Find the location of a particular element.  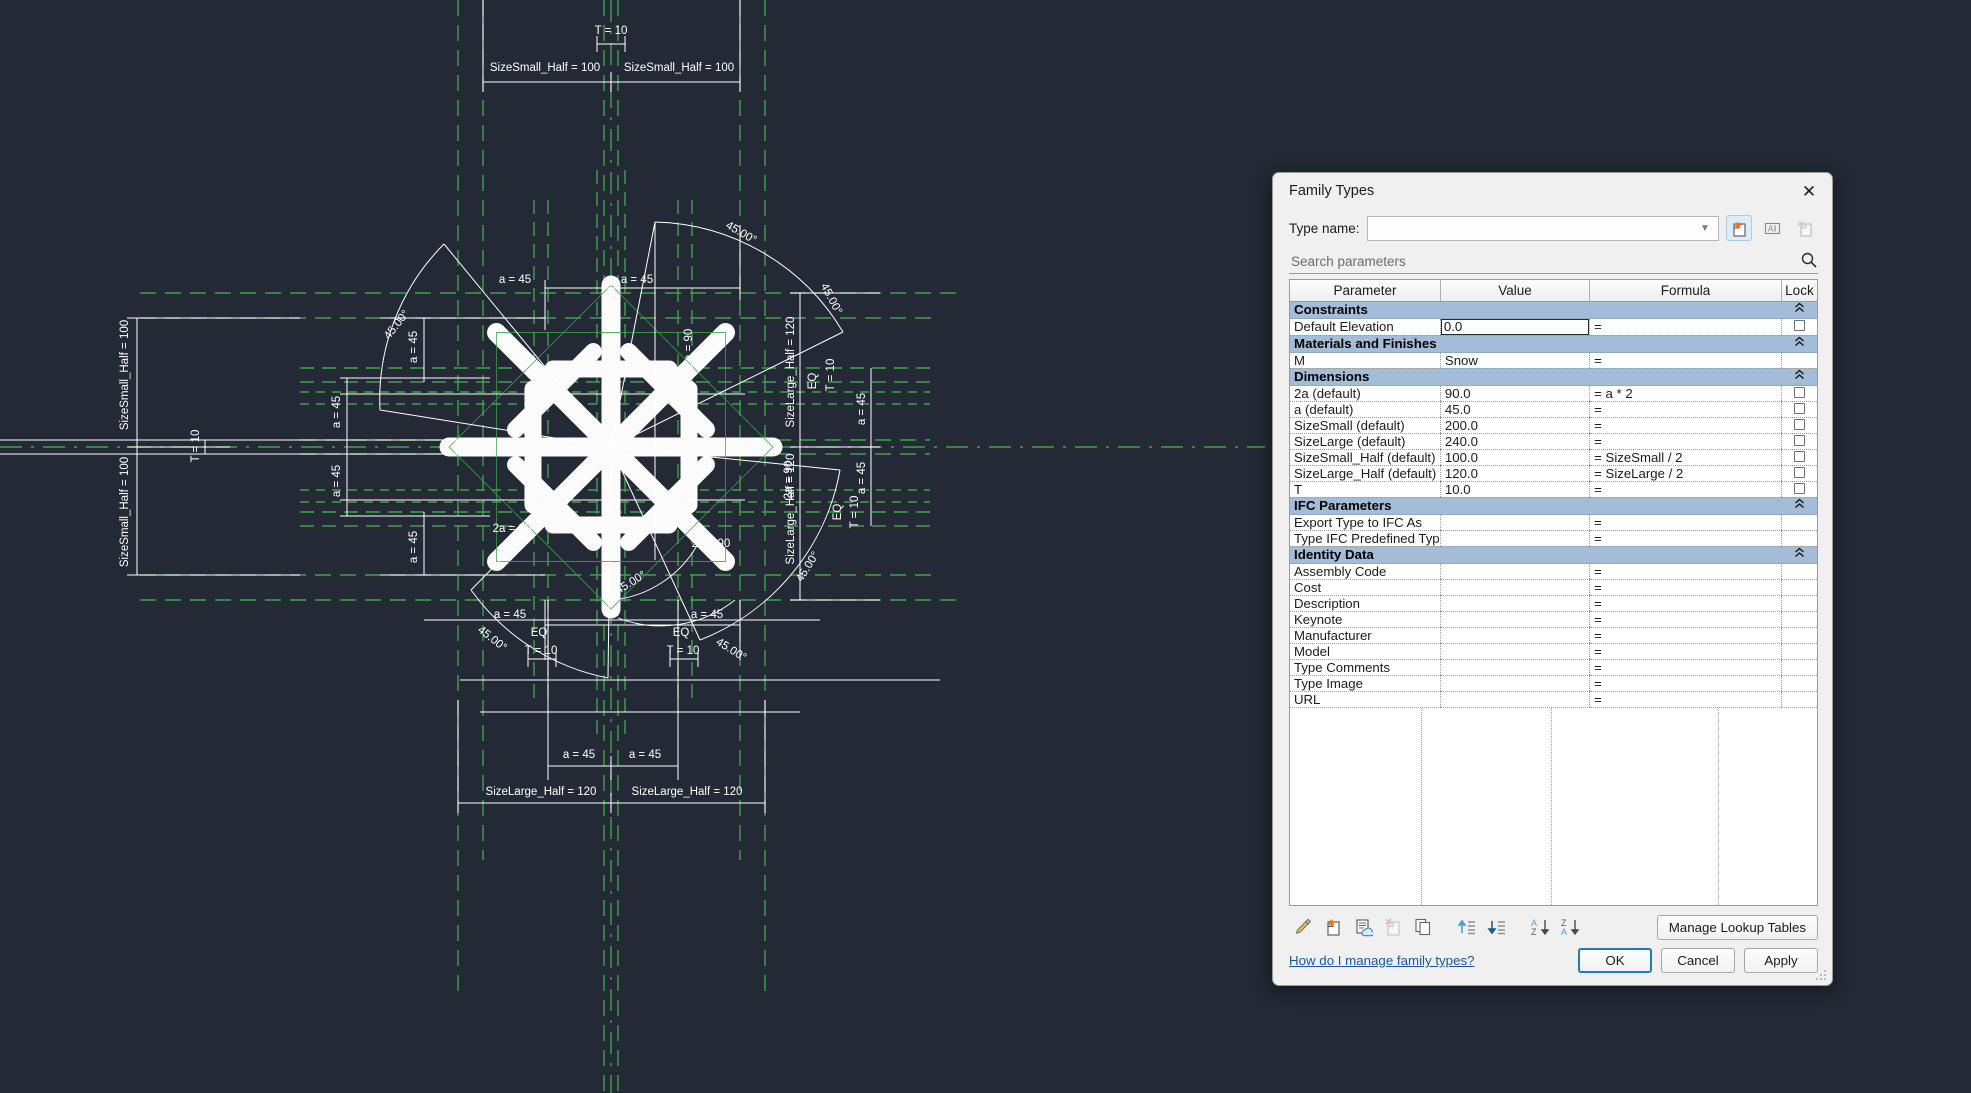

dimension-label-bot-eq-right: EQ is located at coordinates (681, 633).